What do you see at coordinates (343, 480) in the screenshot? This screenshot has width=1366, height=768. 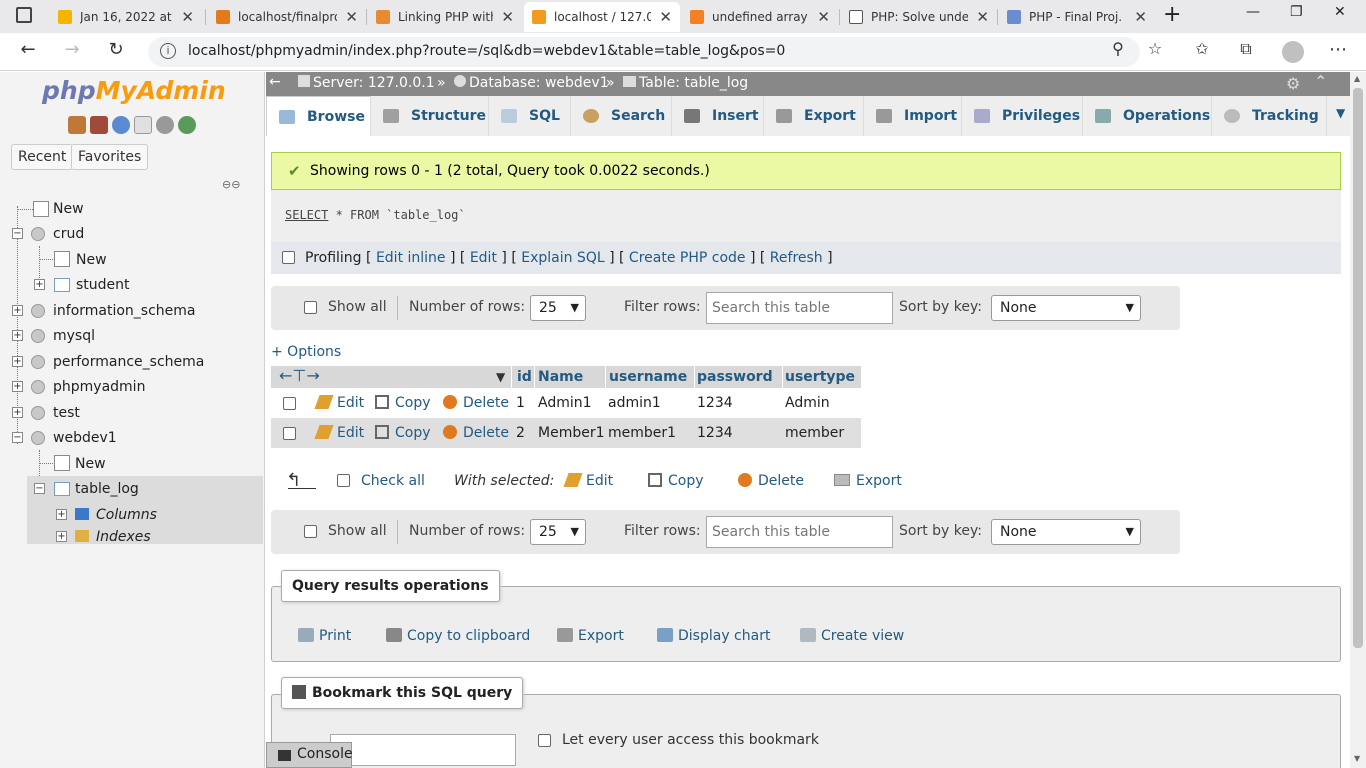 I see `check-all-checkbox` at bounding box center [343, 480].